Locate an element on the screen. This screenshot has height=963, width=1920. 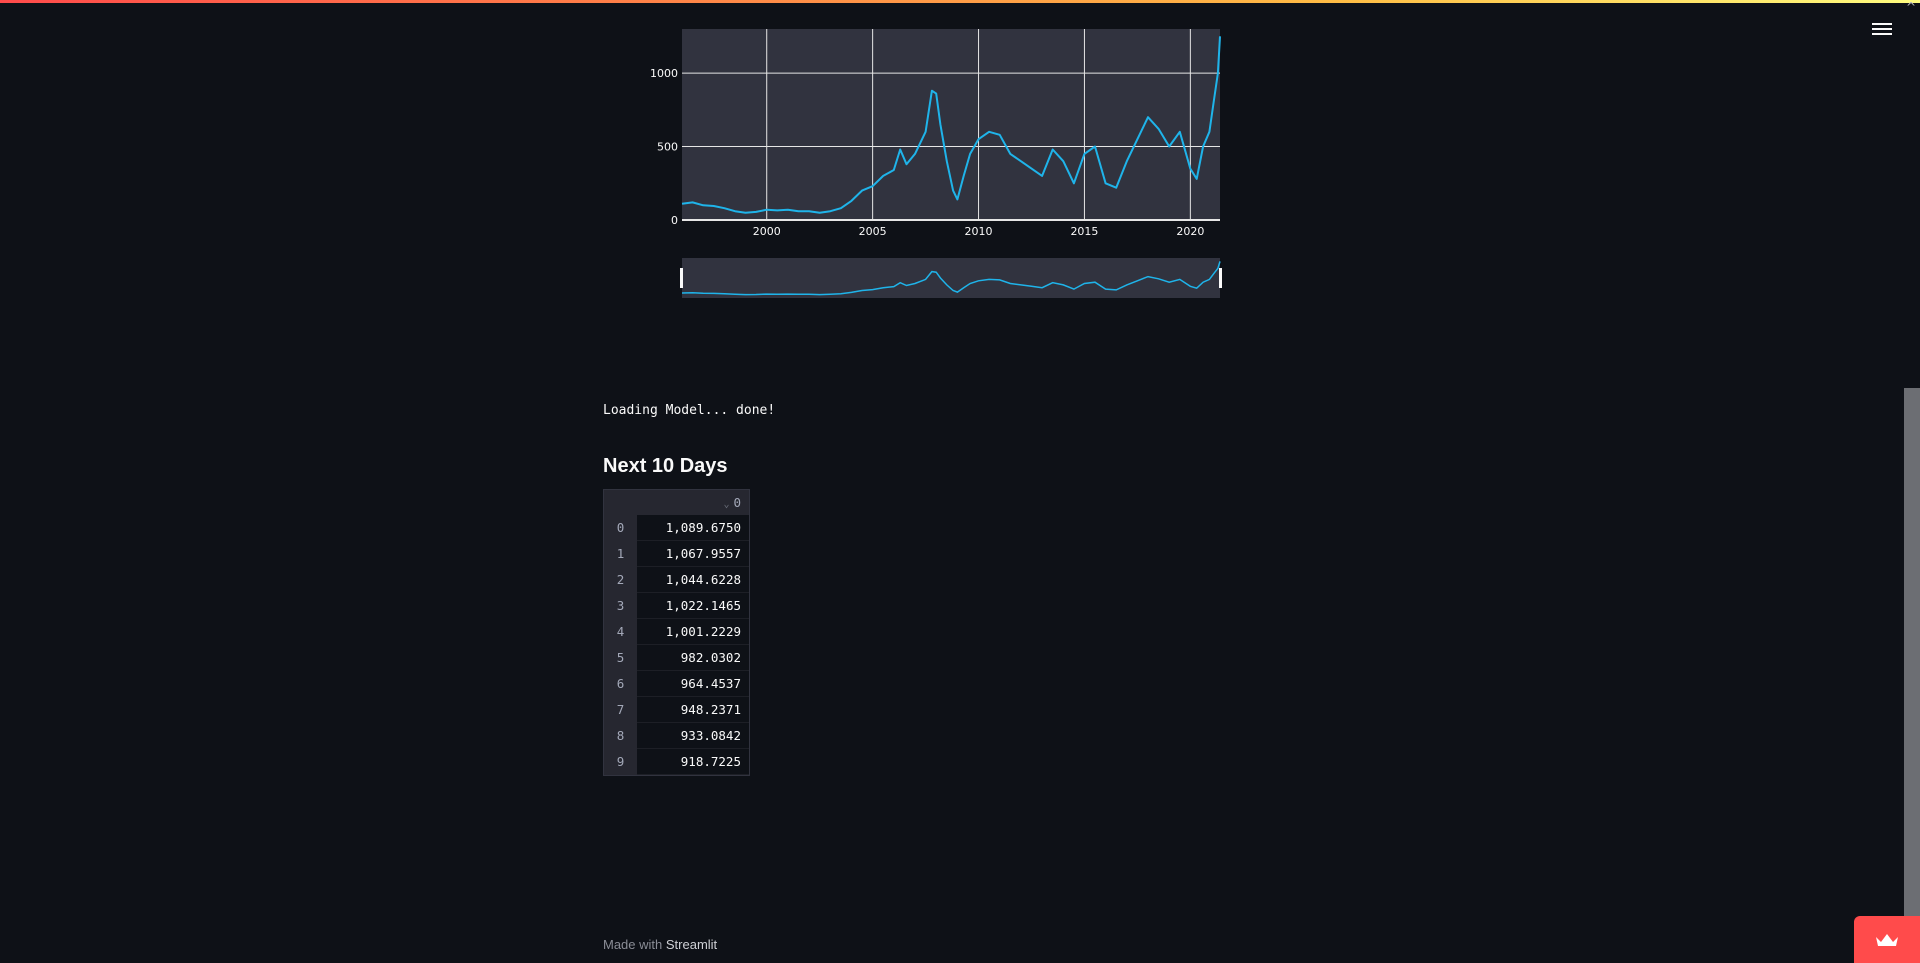
row-index: 5 is located at coordinates (620, 657).